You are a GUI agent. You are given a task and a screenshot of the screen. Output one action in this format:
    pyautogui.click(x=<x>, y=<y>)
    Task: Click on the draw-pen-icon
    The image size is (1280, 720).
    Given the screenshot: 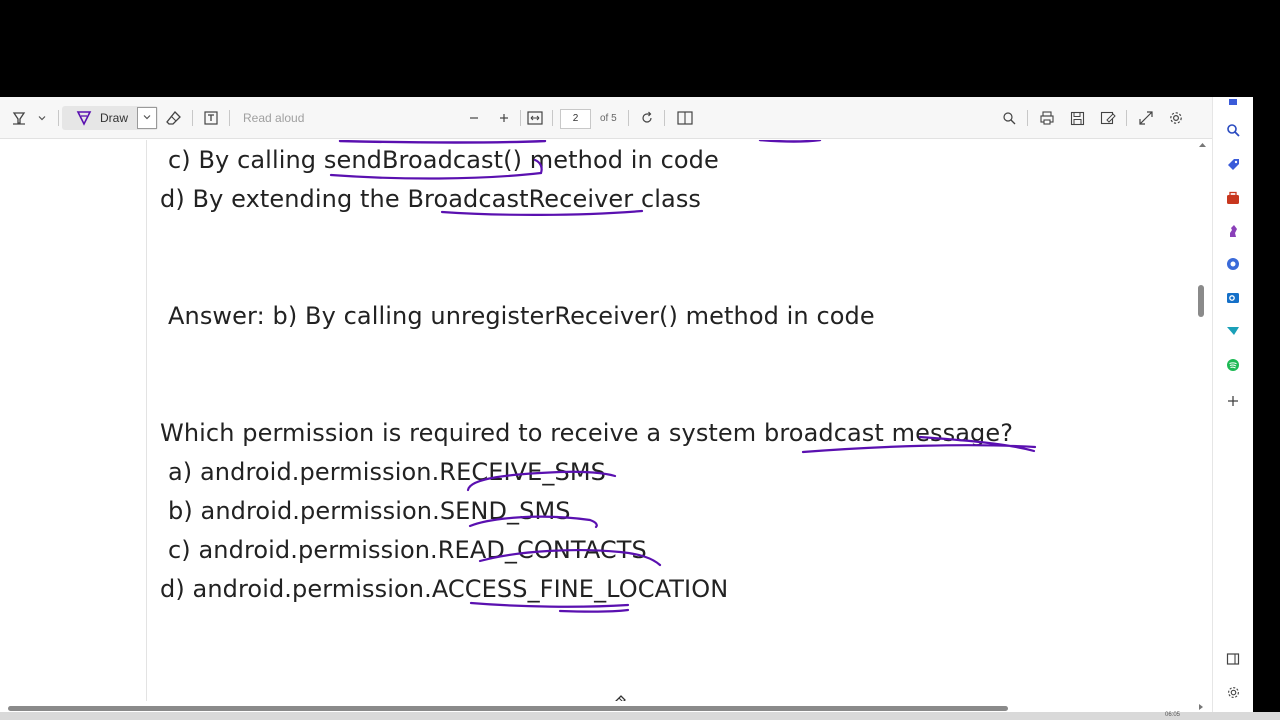 What is the action you would take?
    pyautogui.click(x=84, y=118)
    